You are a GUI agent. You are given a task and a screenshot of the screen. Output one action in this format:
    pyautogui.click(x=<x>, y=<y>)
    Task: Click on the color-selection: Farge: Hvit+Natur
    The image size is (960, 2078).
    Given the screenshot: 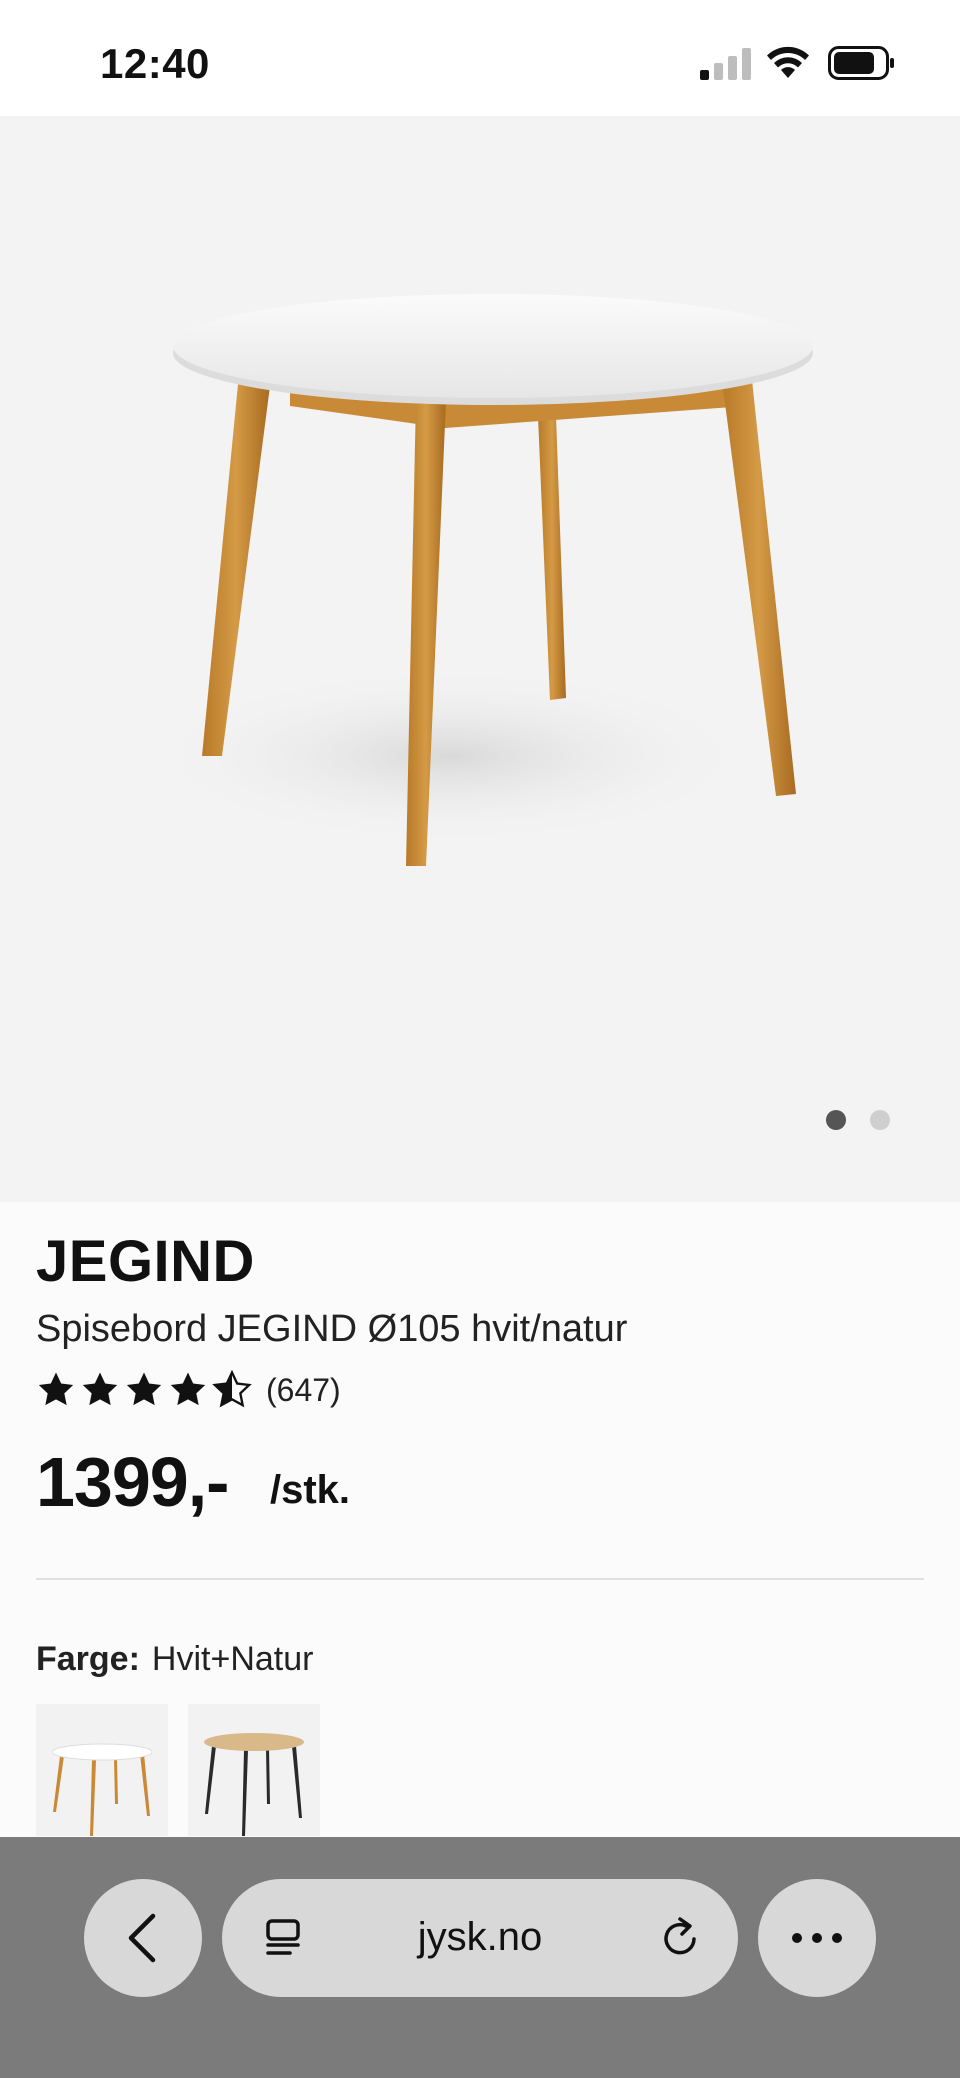 What is the action you would take?
    pyautogui.click(x=174, y=1659)
    